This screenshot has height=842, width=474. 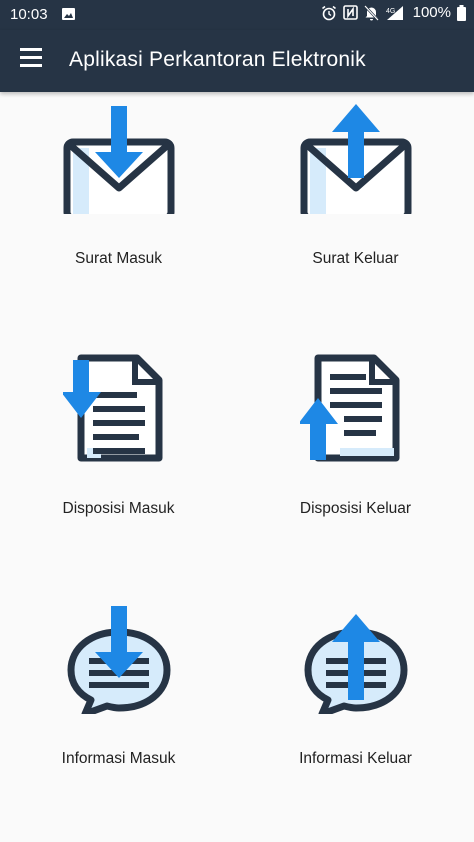 What do you see at coordinates (461, 12) in the screenshot?
I see `battery-icon` at bounding box center [461, 12].